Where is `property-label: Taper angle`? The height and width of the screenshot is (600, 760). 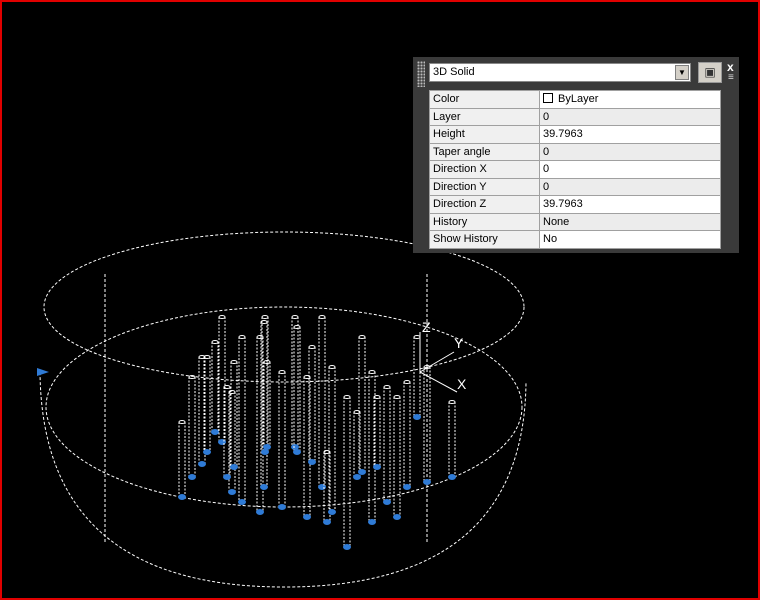 property-label: Taper angle is located at coordinates (484, 151).